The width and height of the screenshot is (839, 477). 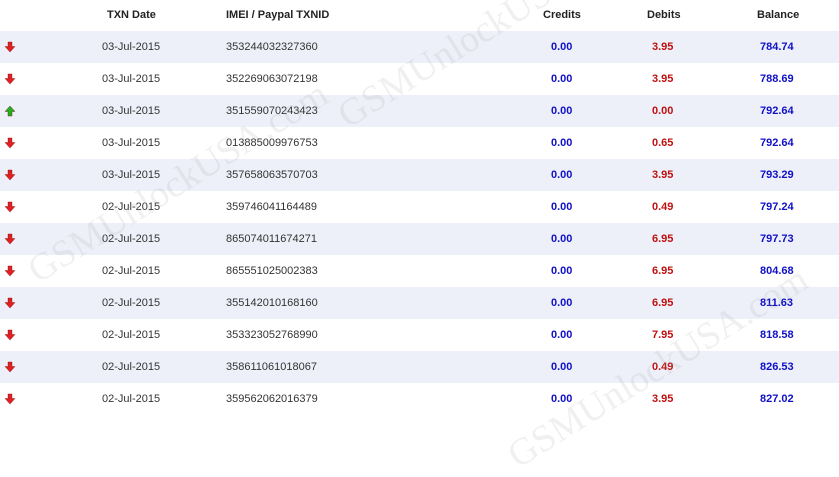 What do you see at coordinates (777, 367) in the screenshot?
I see `balance-cell: 826.53` at bounding box center [777, 367].